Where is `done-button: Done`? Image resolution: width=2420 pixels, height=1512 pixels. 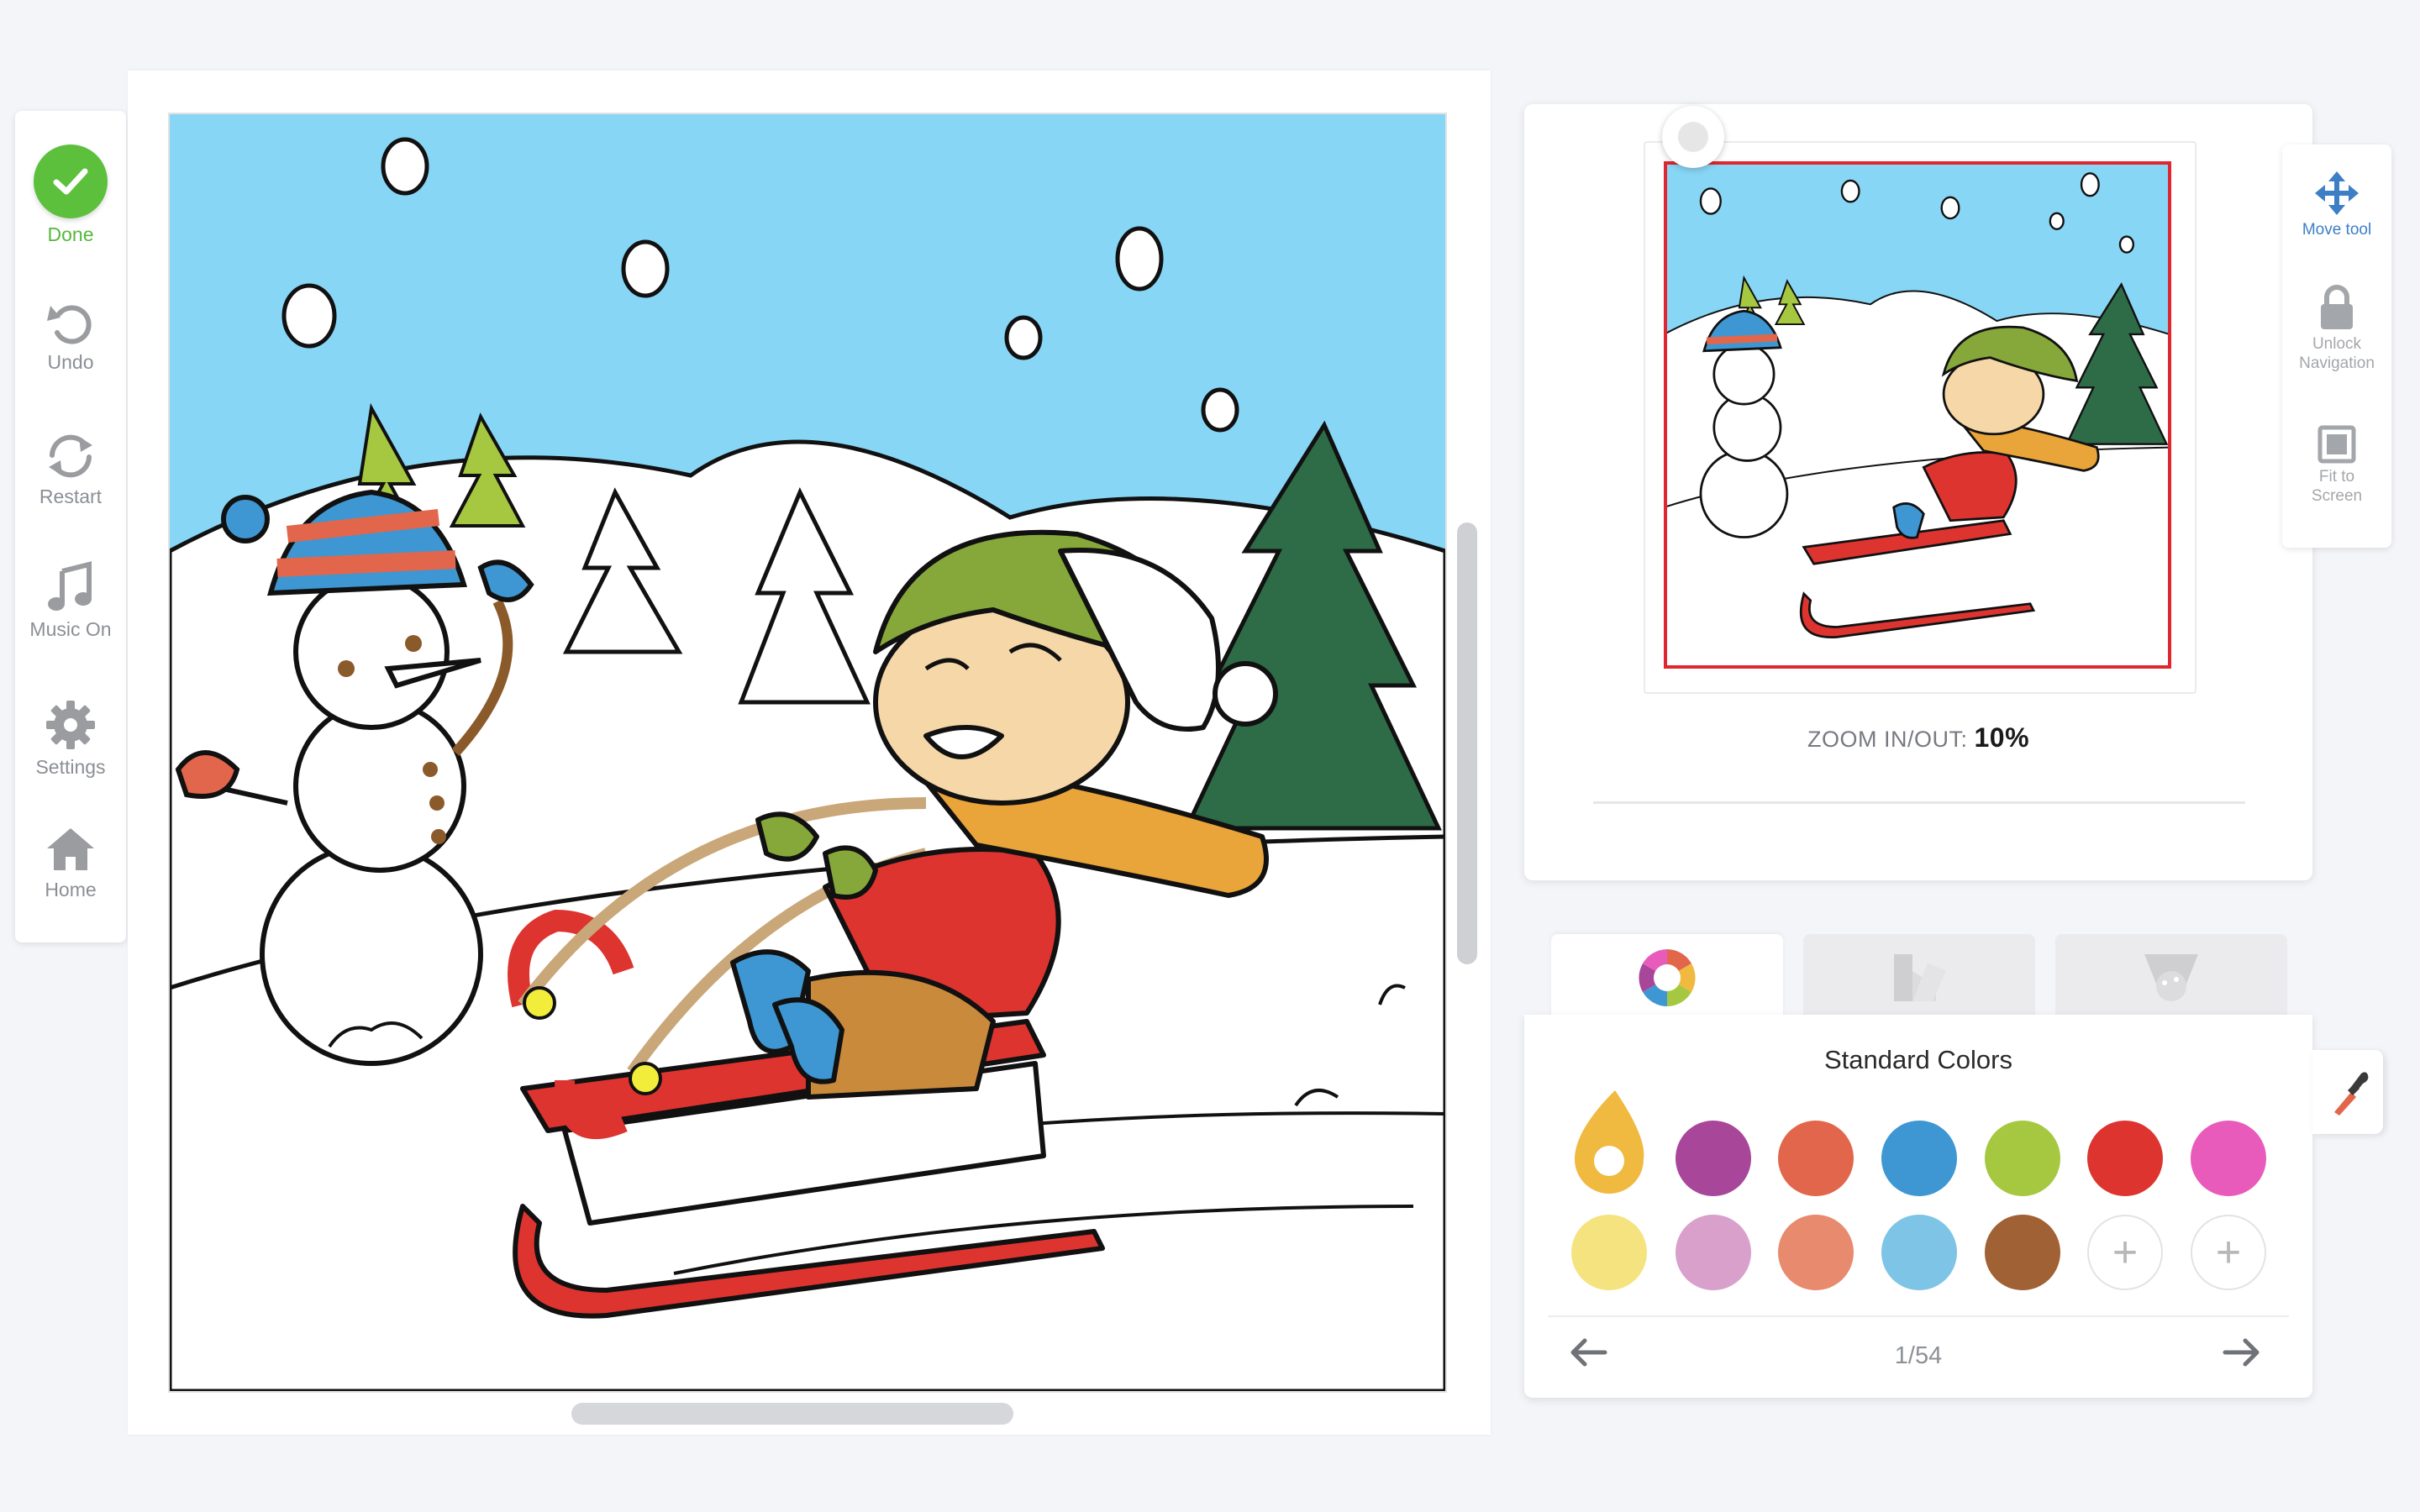 done-button: Done is located at coordinates (70, 195).